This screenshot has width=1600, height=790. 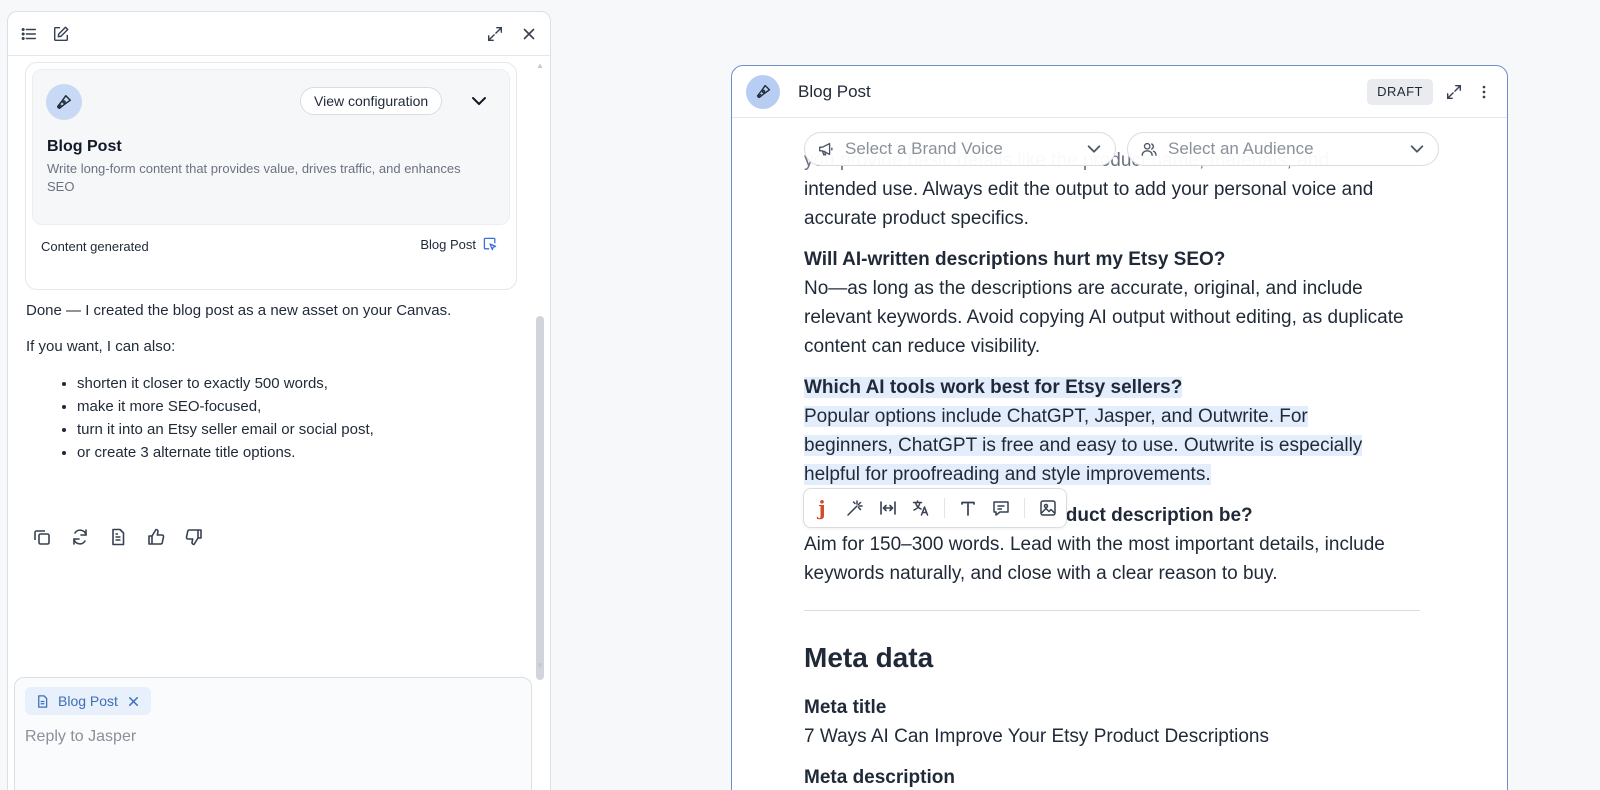 What do you see at coordinates (540, 66) in the screenshot?
I see `scroll-up-icon: ▲` at bounding box center [540, 66].